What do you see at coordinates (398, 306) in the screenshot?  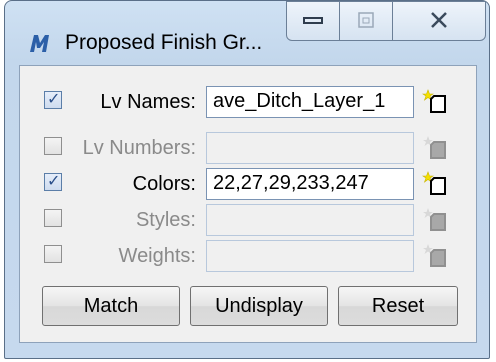 I see `reset-button: Reset` at bounding box center [398, 306].